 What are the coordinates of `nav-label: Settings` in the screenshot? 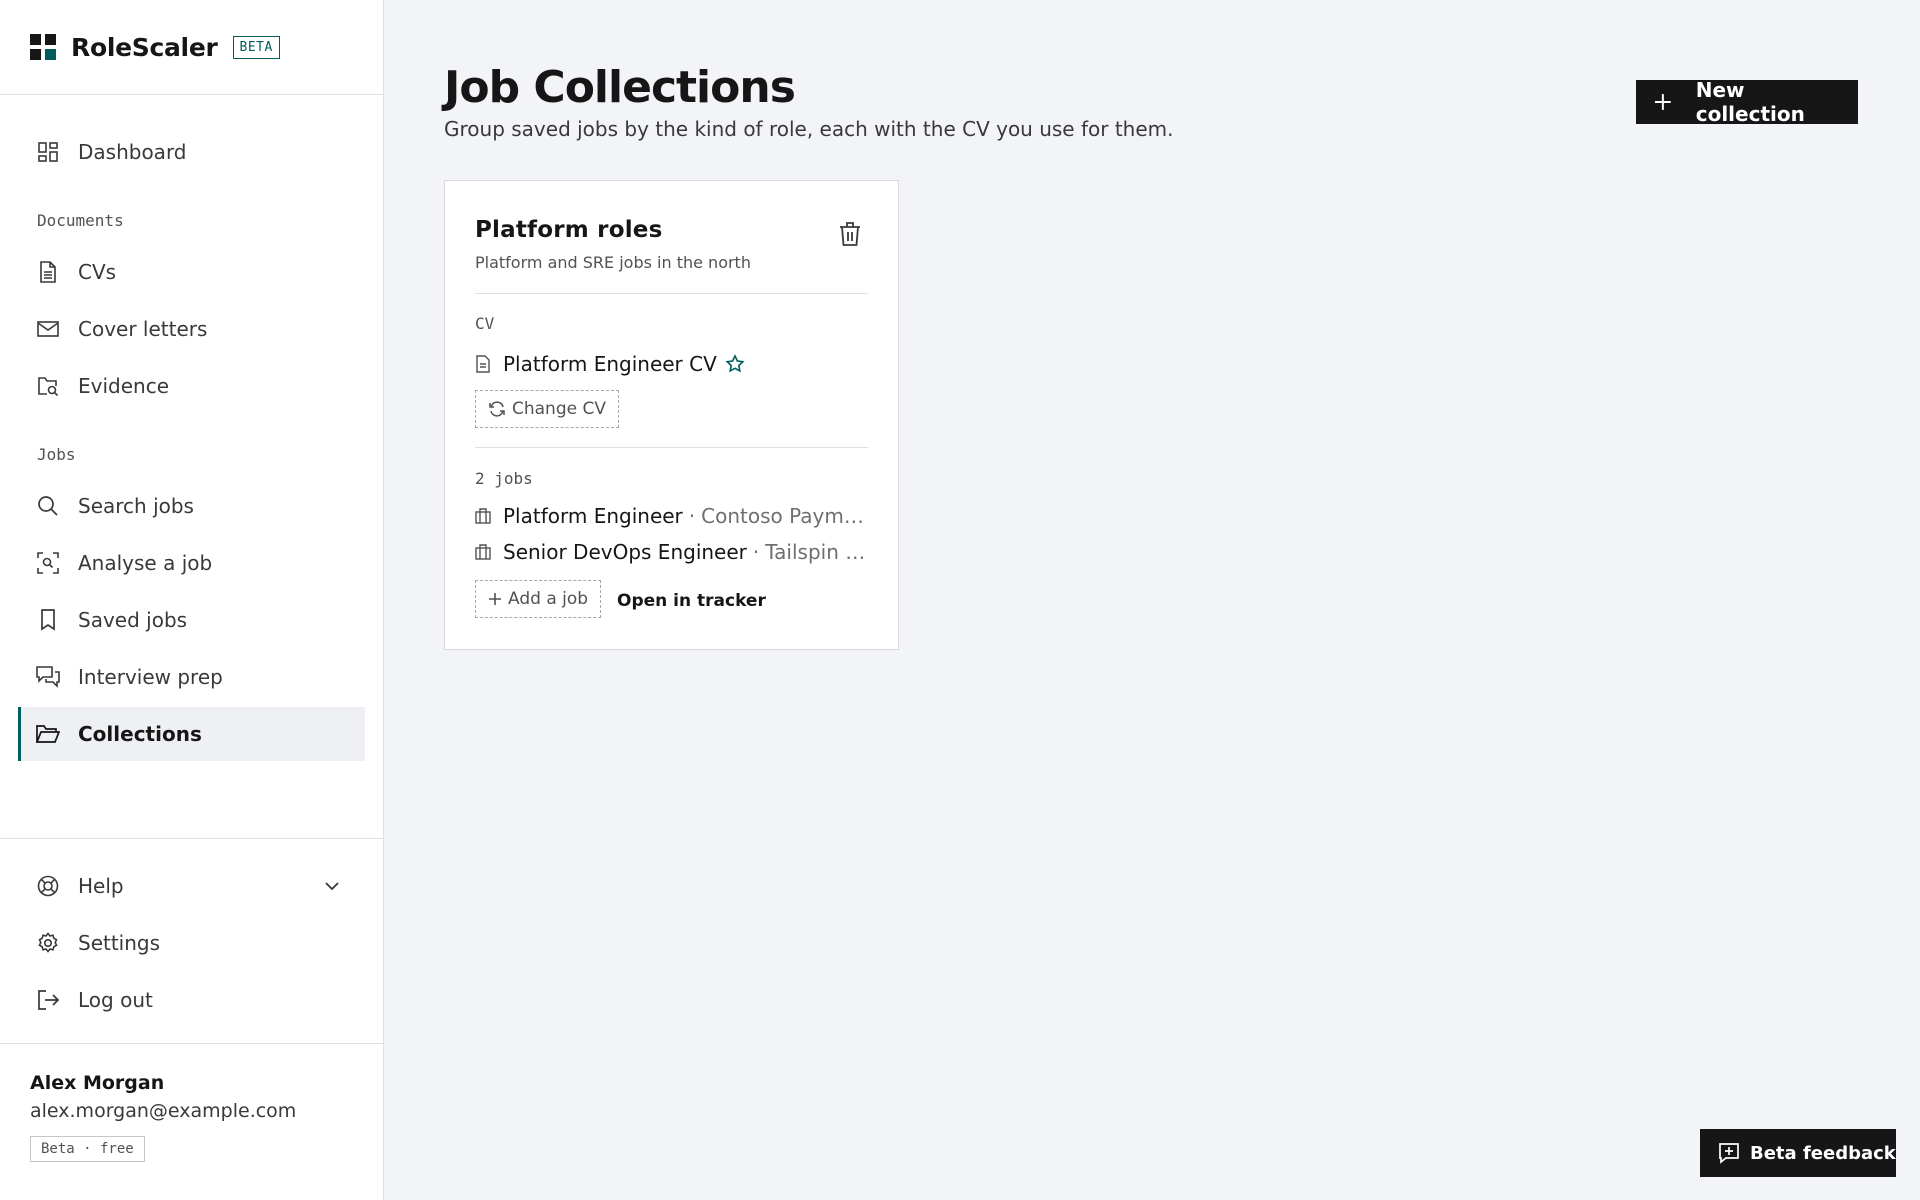 It's located at (119, 943).